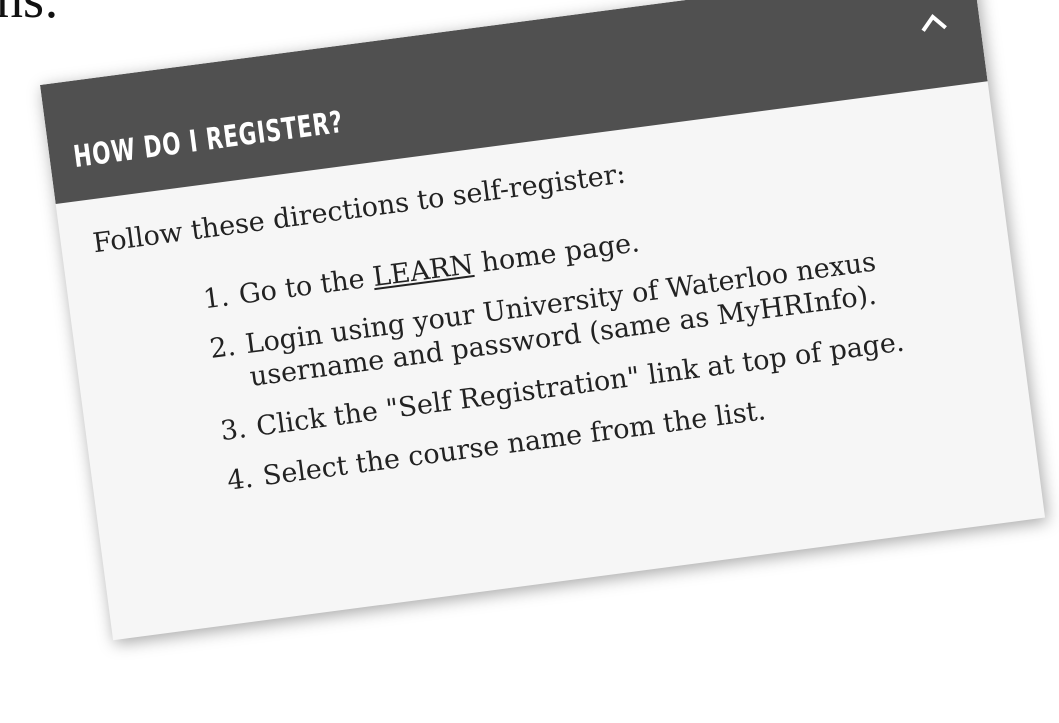 This screenshot has height=723, width=1059. Describe the element at coordinates (556, 253) in the screenshot. I see `step-text-after: home page.` at that location.